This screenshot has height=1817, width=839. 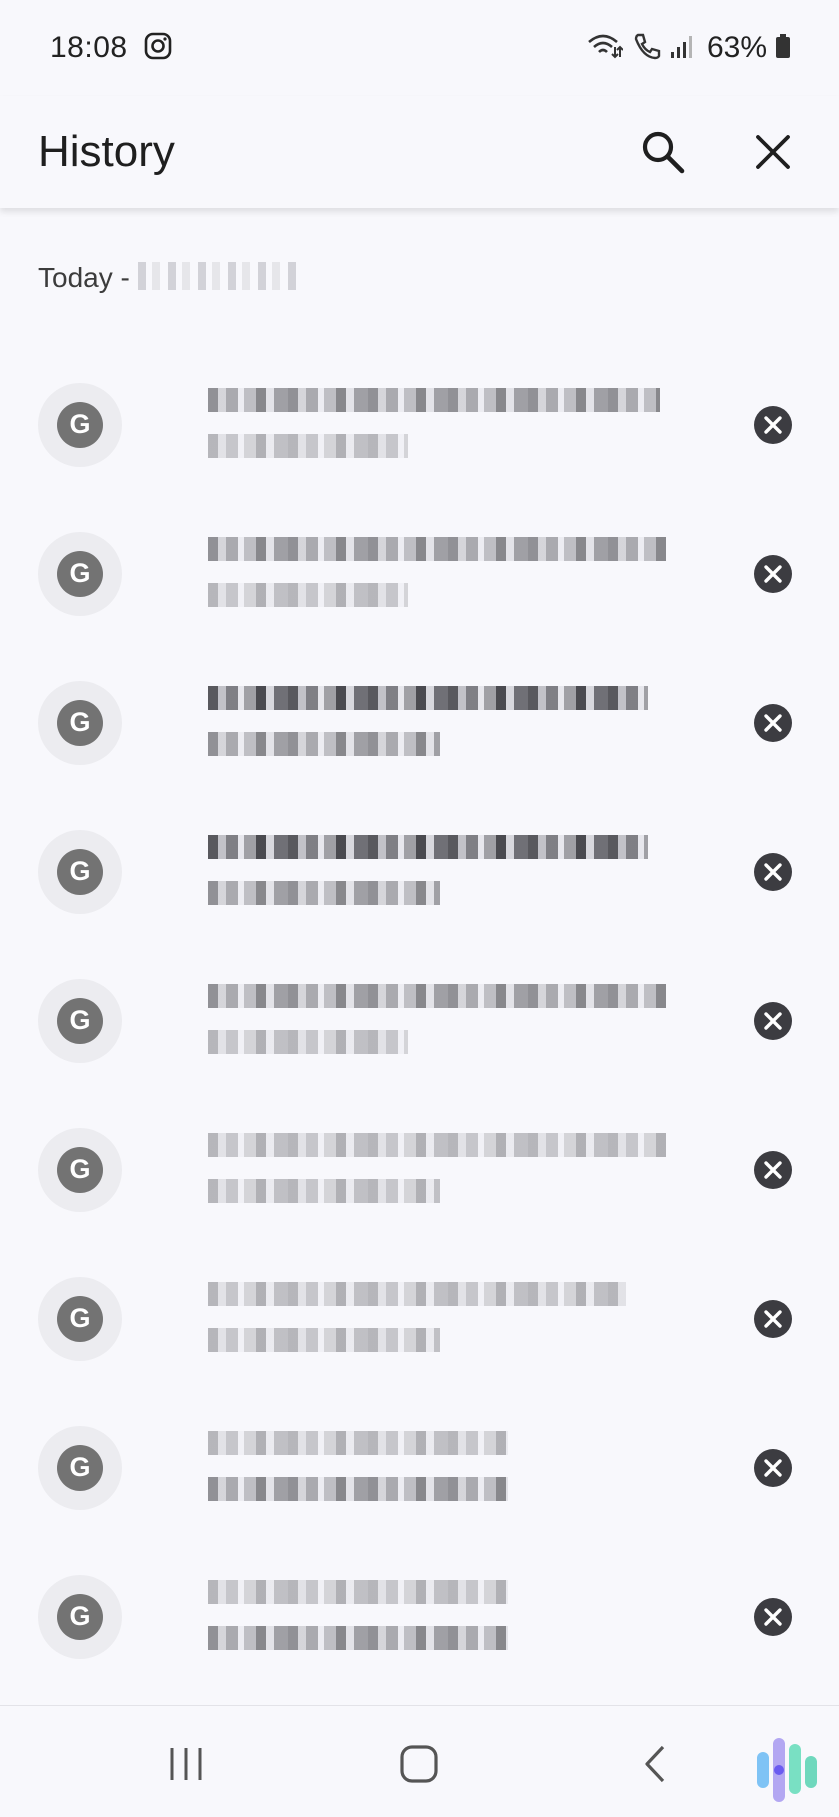 I want to click on page-title: History, so click(x=106, y=151).